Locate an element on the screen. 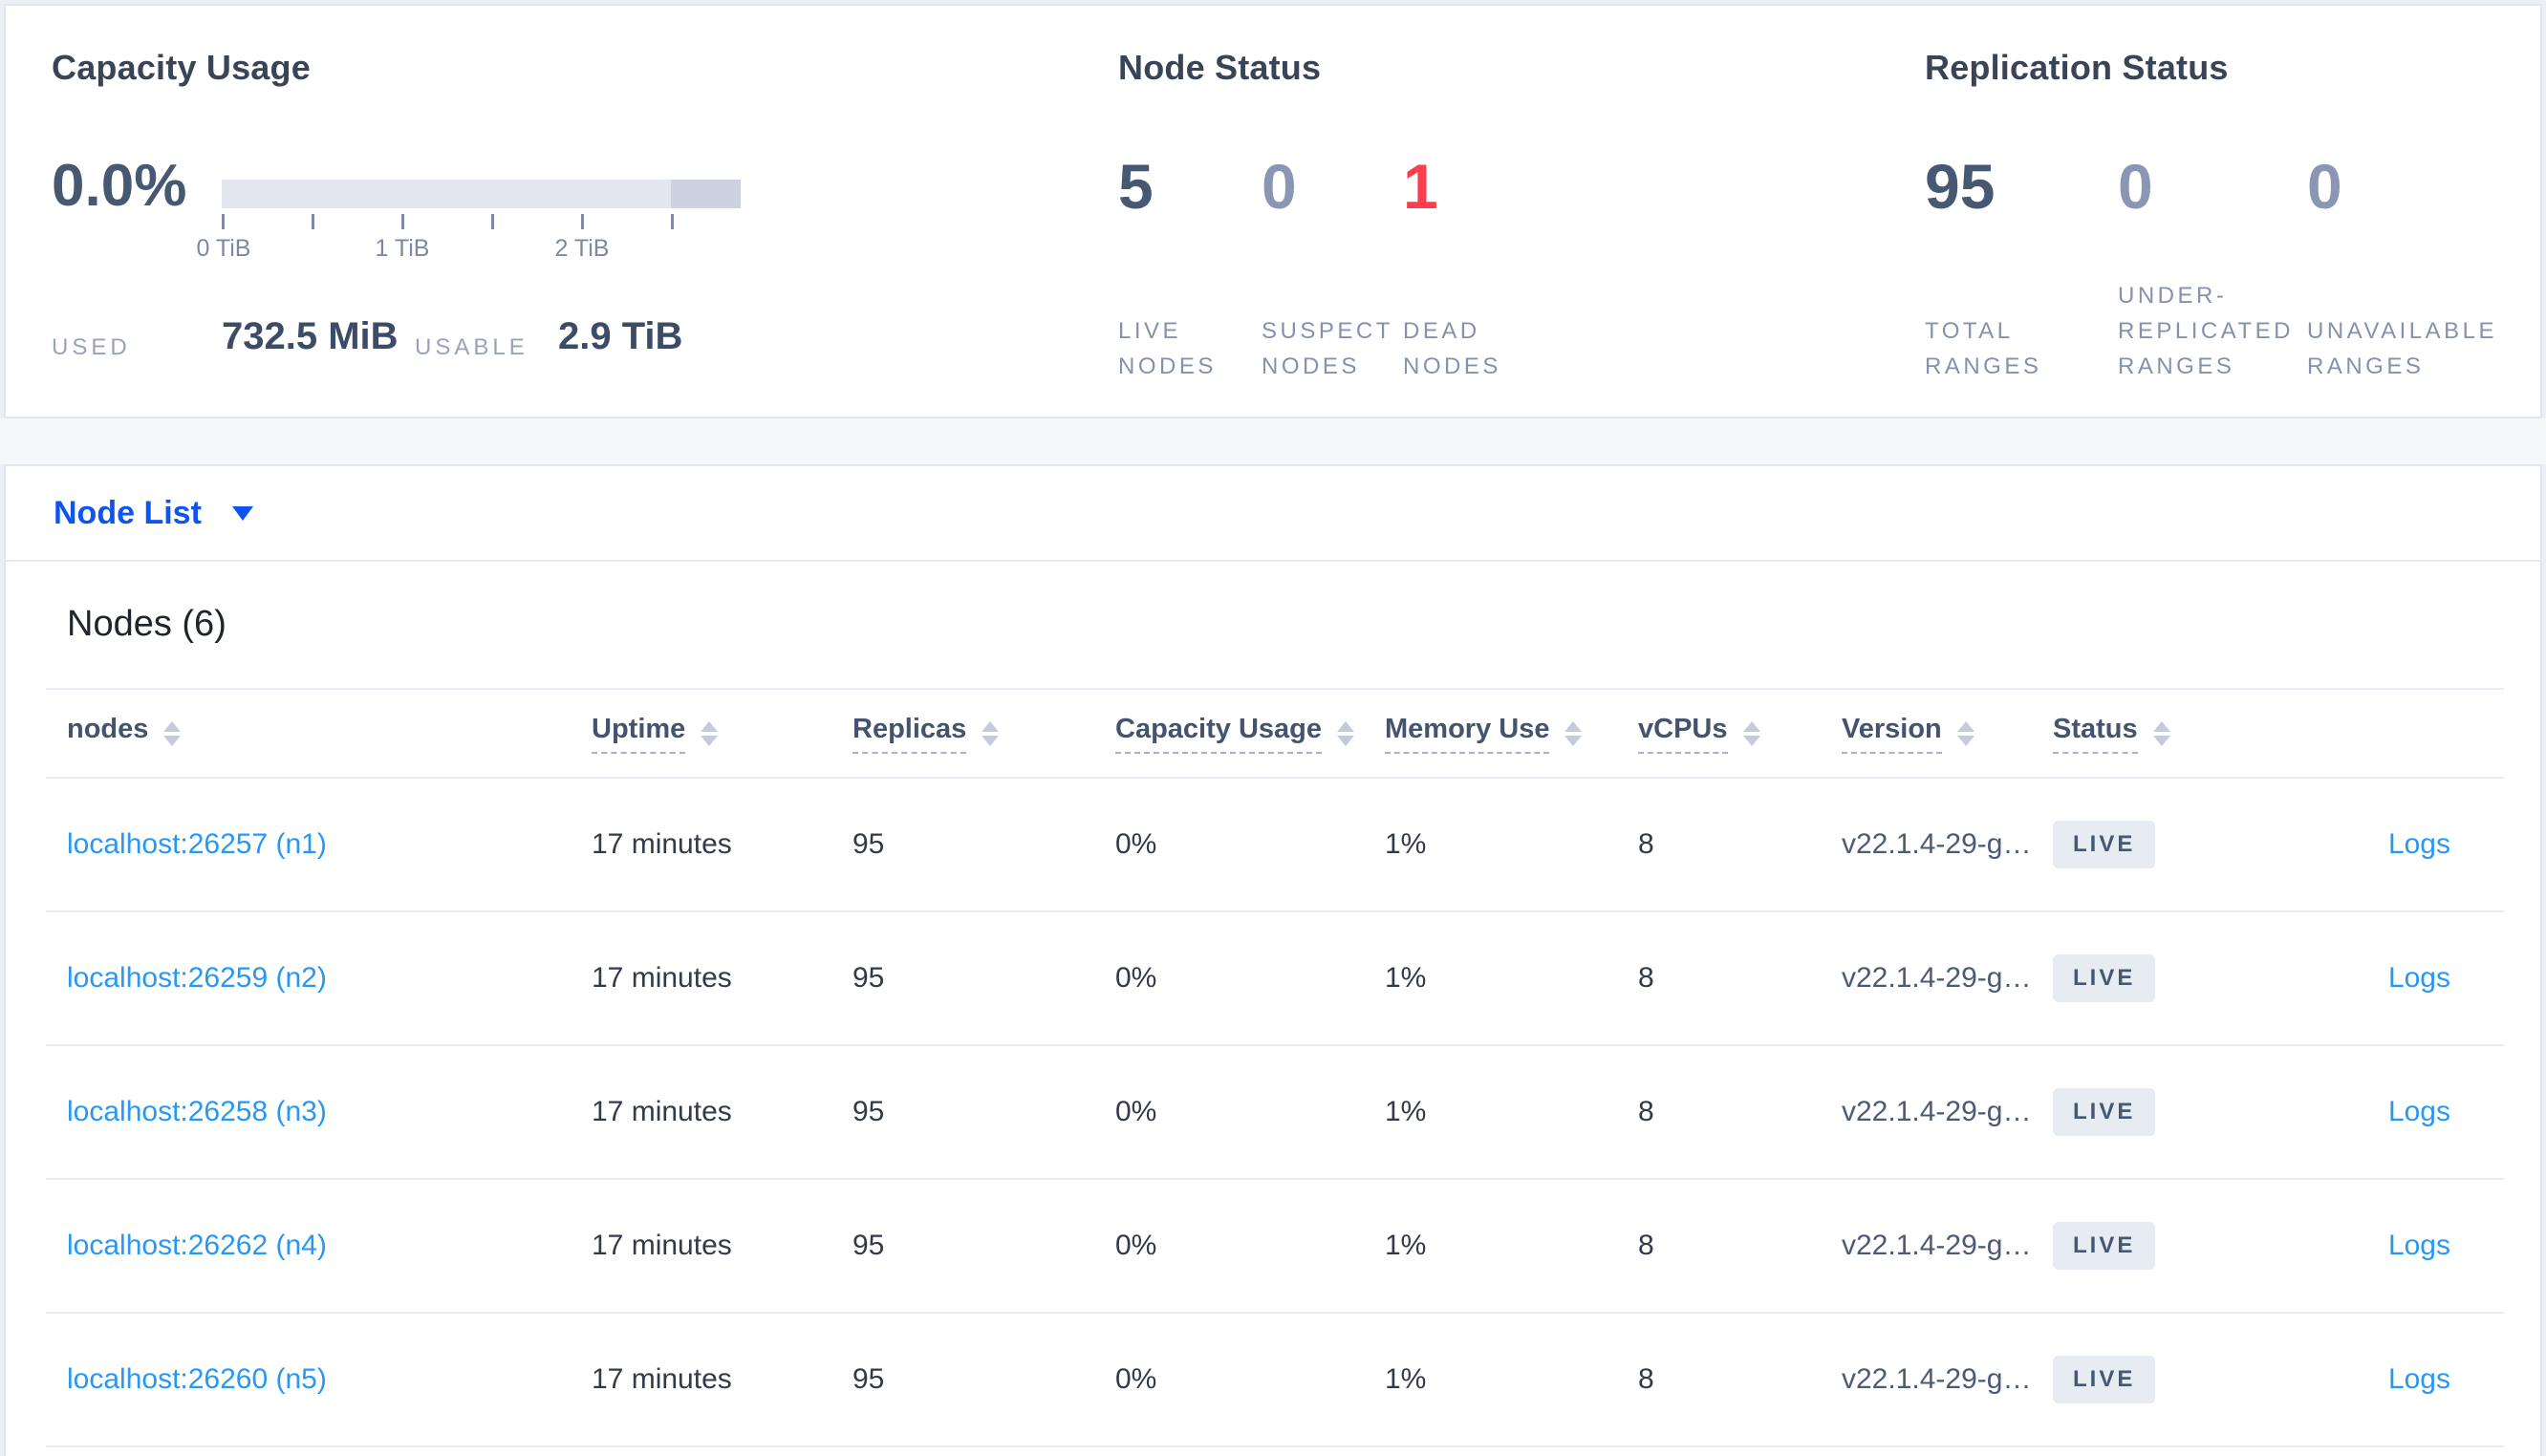 The width and height of the screenshot is (2546, 1456). column-header-version: Version is located at coordinates (1926, 734).